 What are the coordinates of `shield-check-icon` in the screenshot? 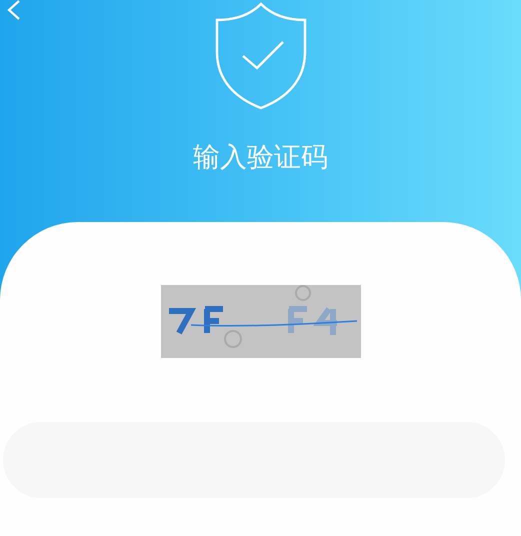 It's located at (260, 56).